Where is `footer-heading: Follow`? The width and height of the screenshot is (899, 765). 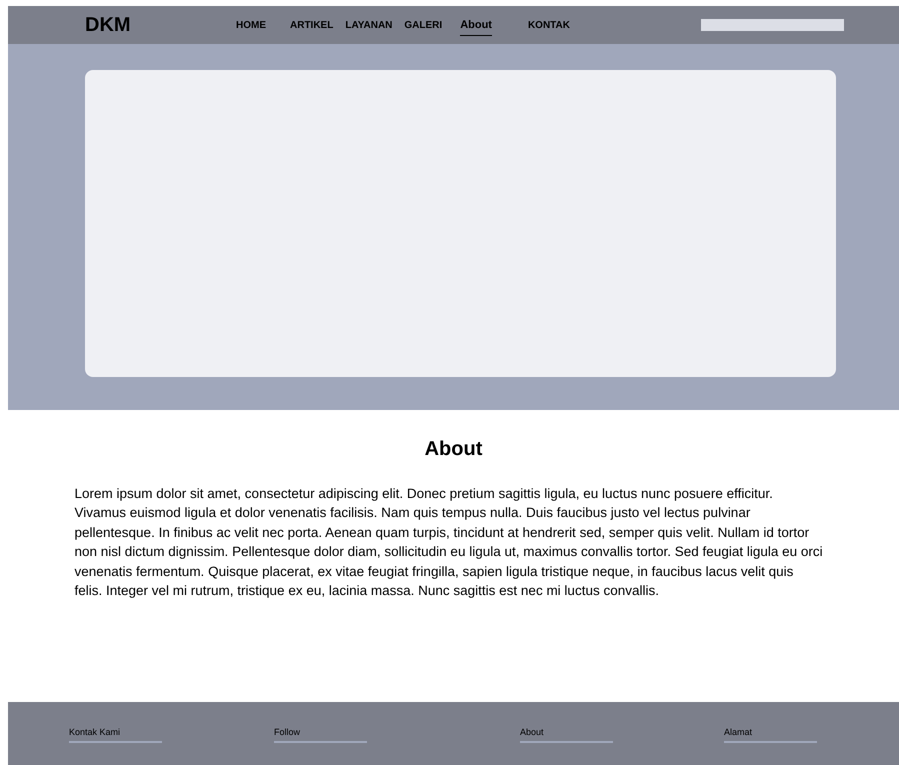 footer-heading: Follow is located at coordinates (320, 734).